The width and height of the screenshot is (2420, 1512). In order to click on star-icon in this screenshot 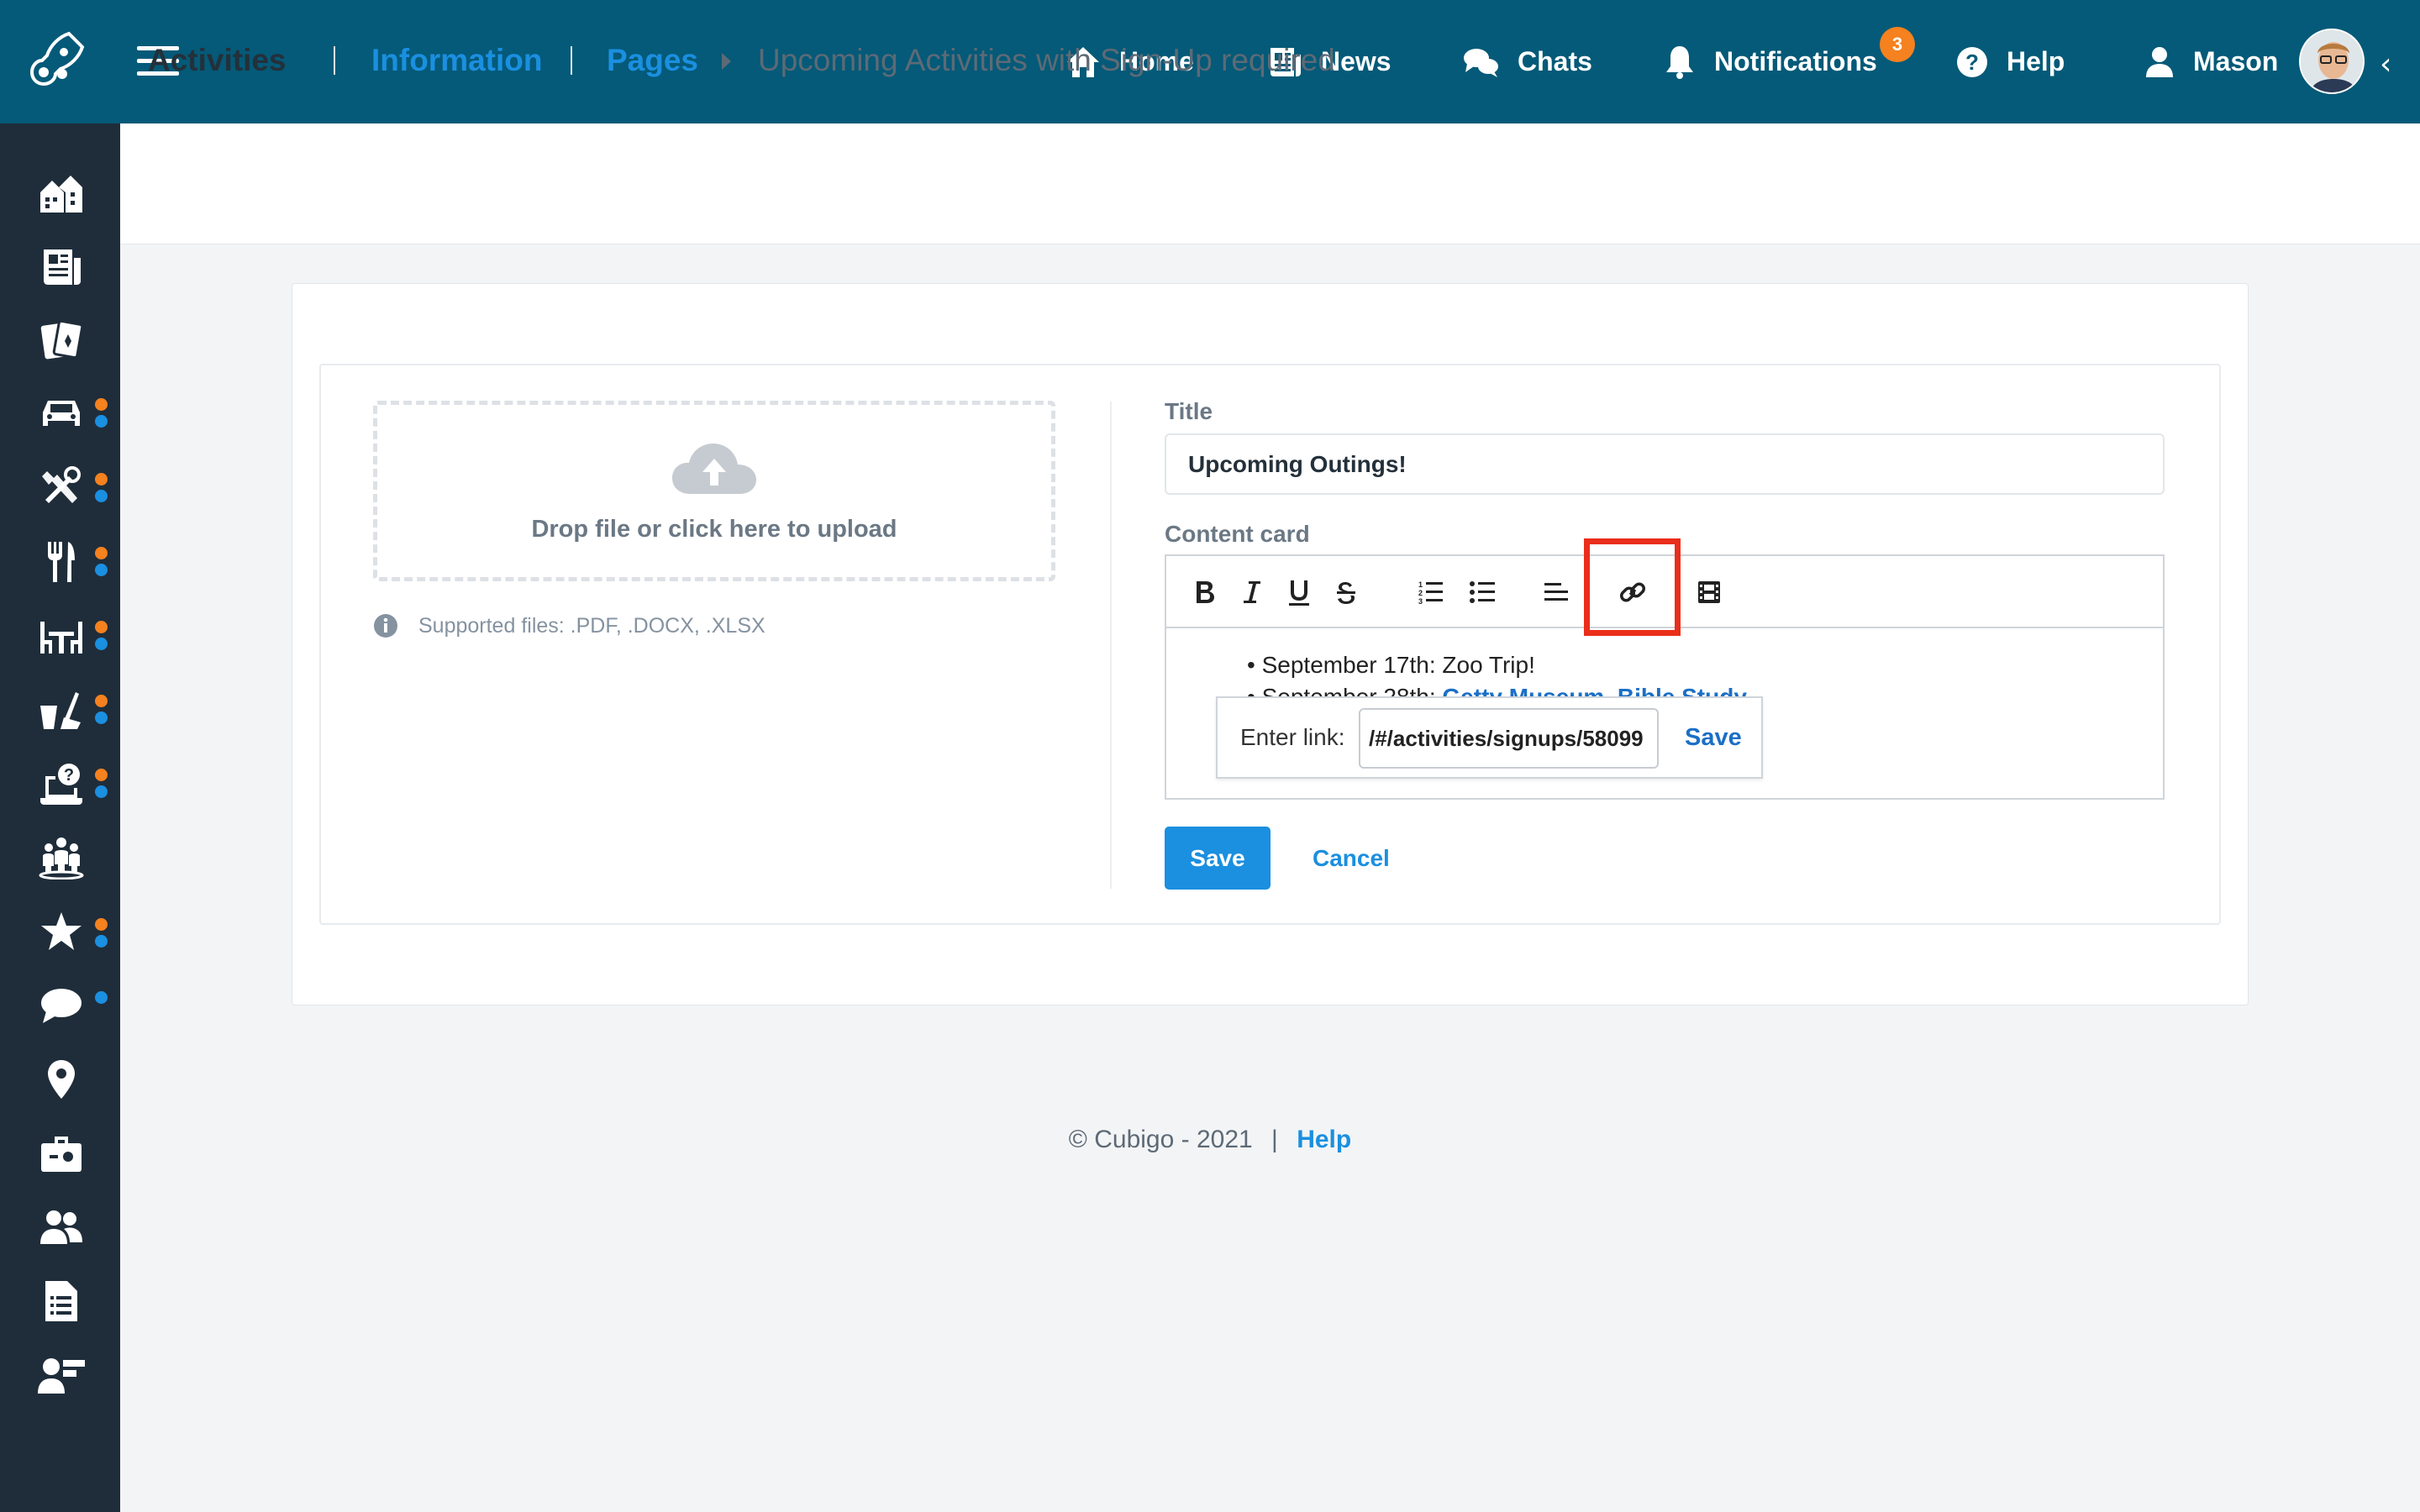, I will do `click(62, 931)`.